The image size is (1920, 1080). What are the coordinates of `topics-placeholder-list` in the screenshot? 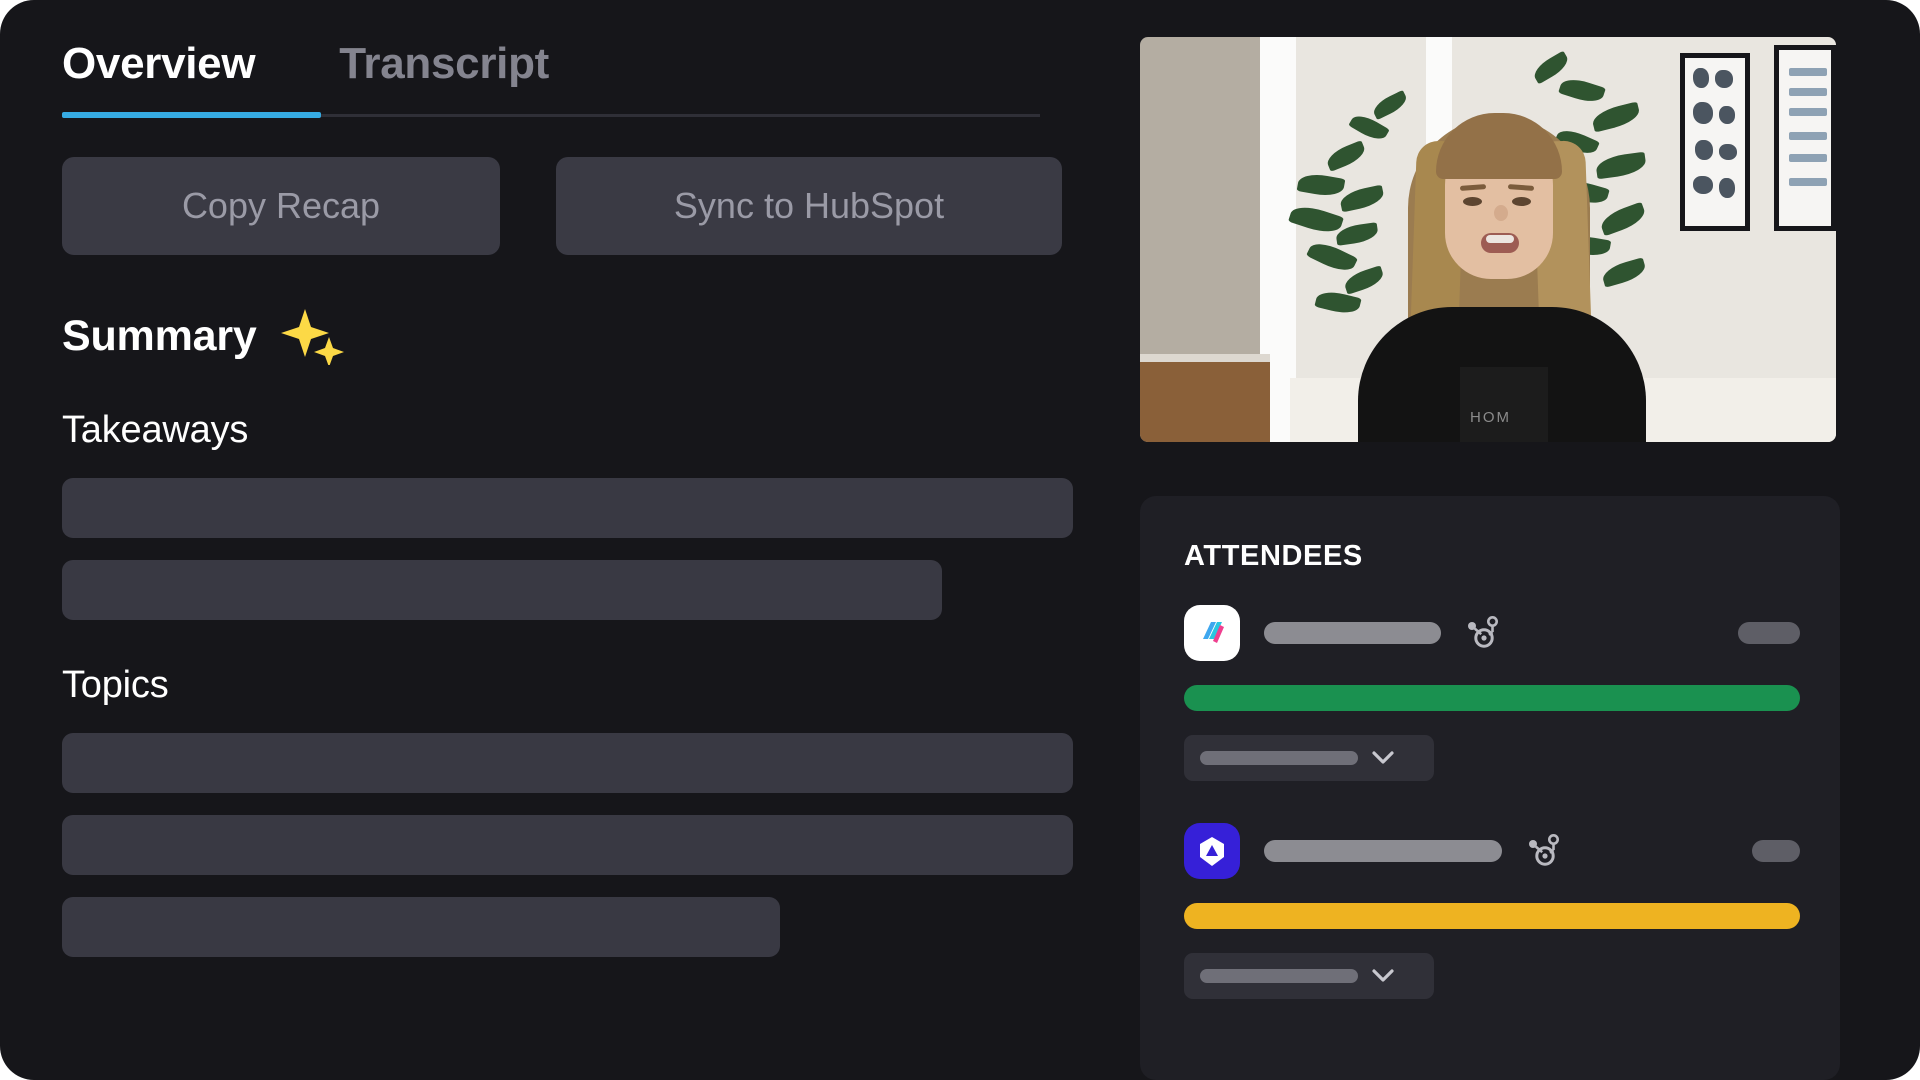 It's located at (601, 845).